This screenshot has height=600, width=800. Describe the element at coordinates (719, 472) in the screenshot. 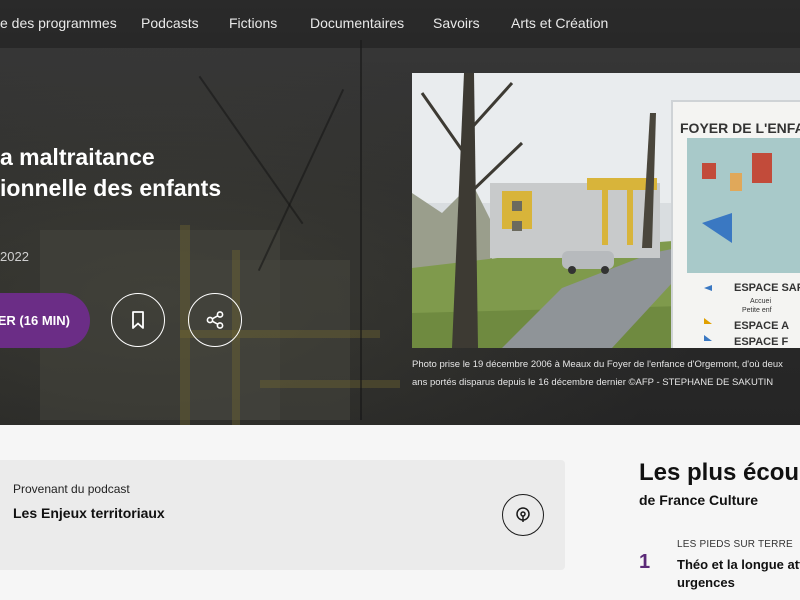

I see `most-listened-title: Les plus écou` at that location.